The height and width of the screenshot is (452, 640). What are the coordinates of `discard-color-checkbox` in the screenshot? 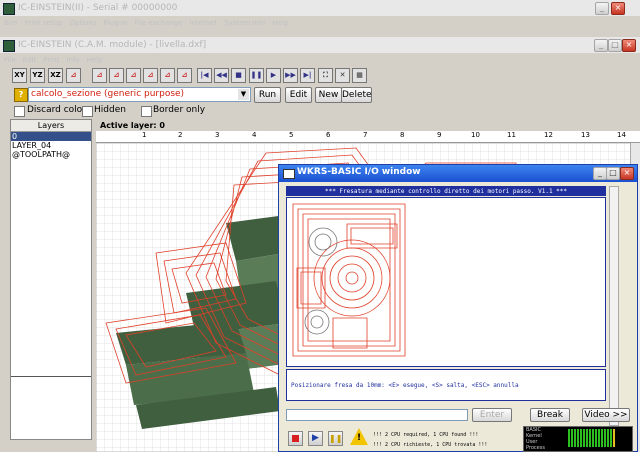 It's located at (19, 111).